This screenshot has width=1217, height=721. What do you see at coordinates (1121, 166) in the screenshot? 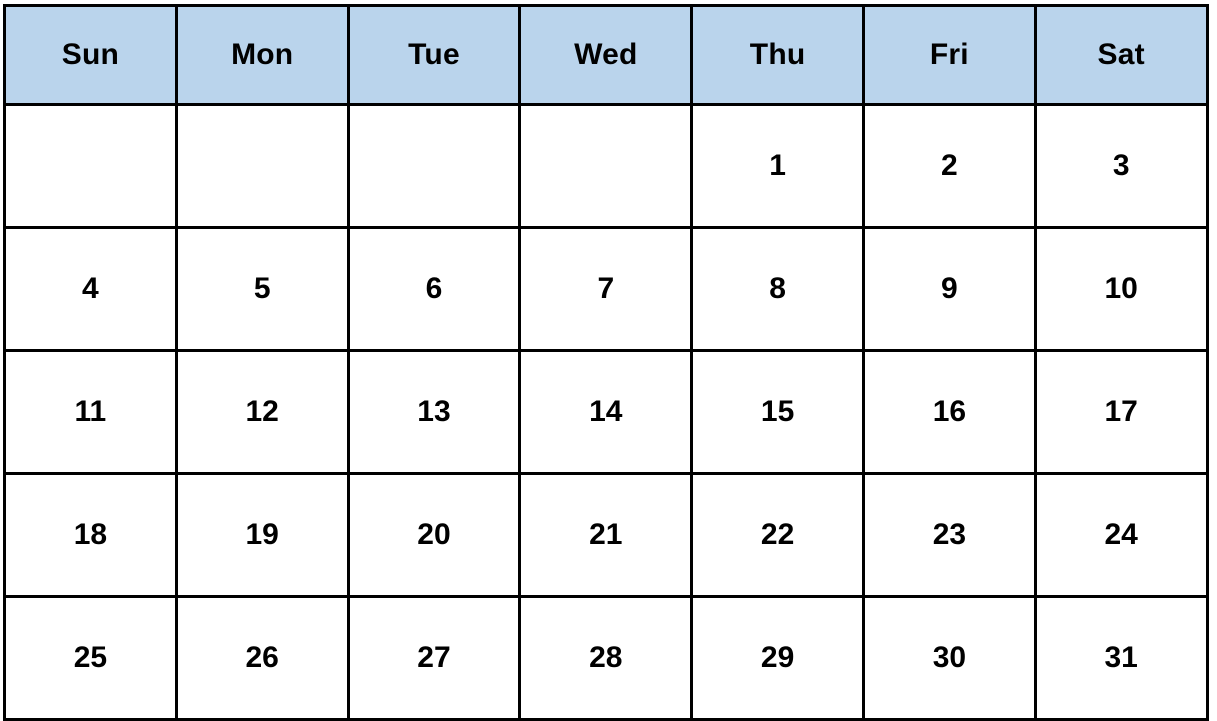
I see `day-cell-3: 3` at bounding box center [1121, 166].